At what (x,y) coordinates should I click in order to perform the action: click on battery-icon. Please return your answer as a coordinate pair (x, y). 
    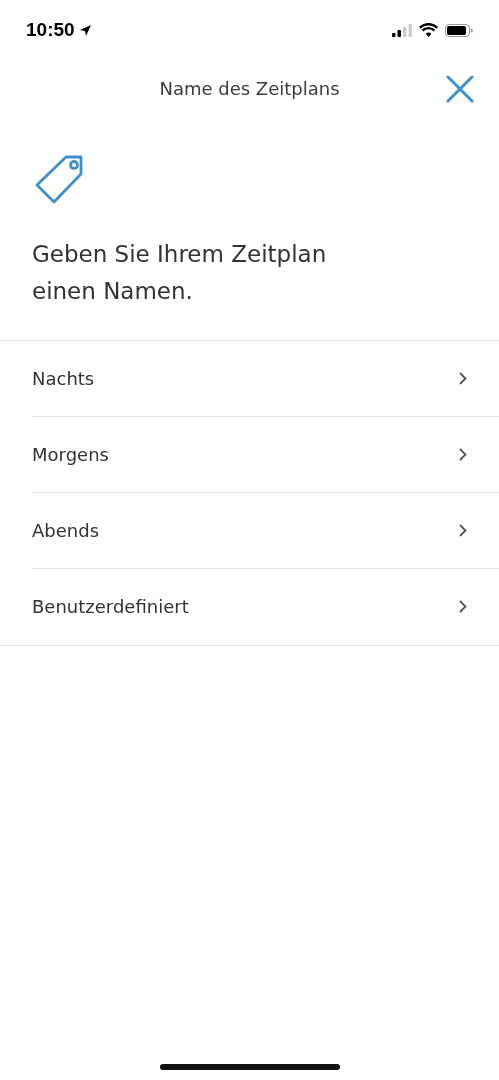
    Looking at the image, I should click on (459, 30).